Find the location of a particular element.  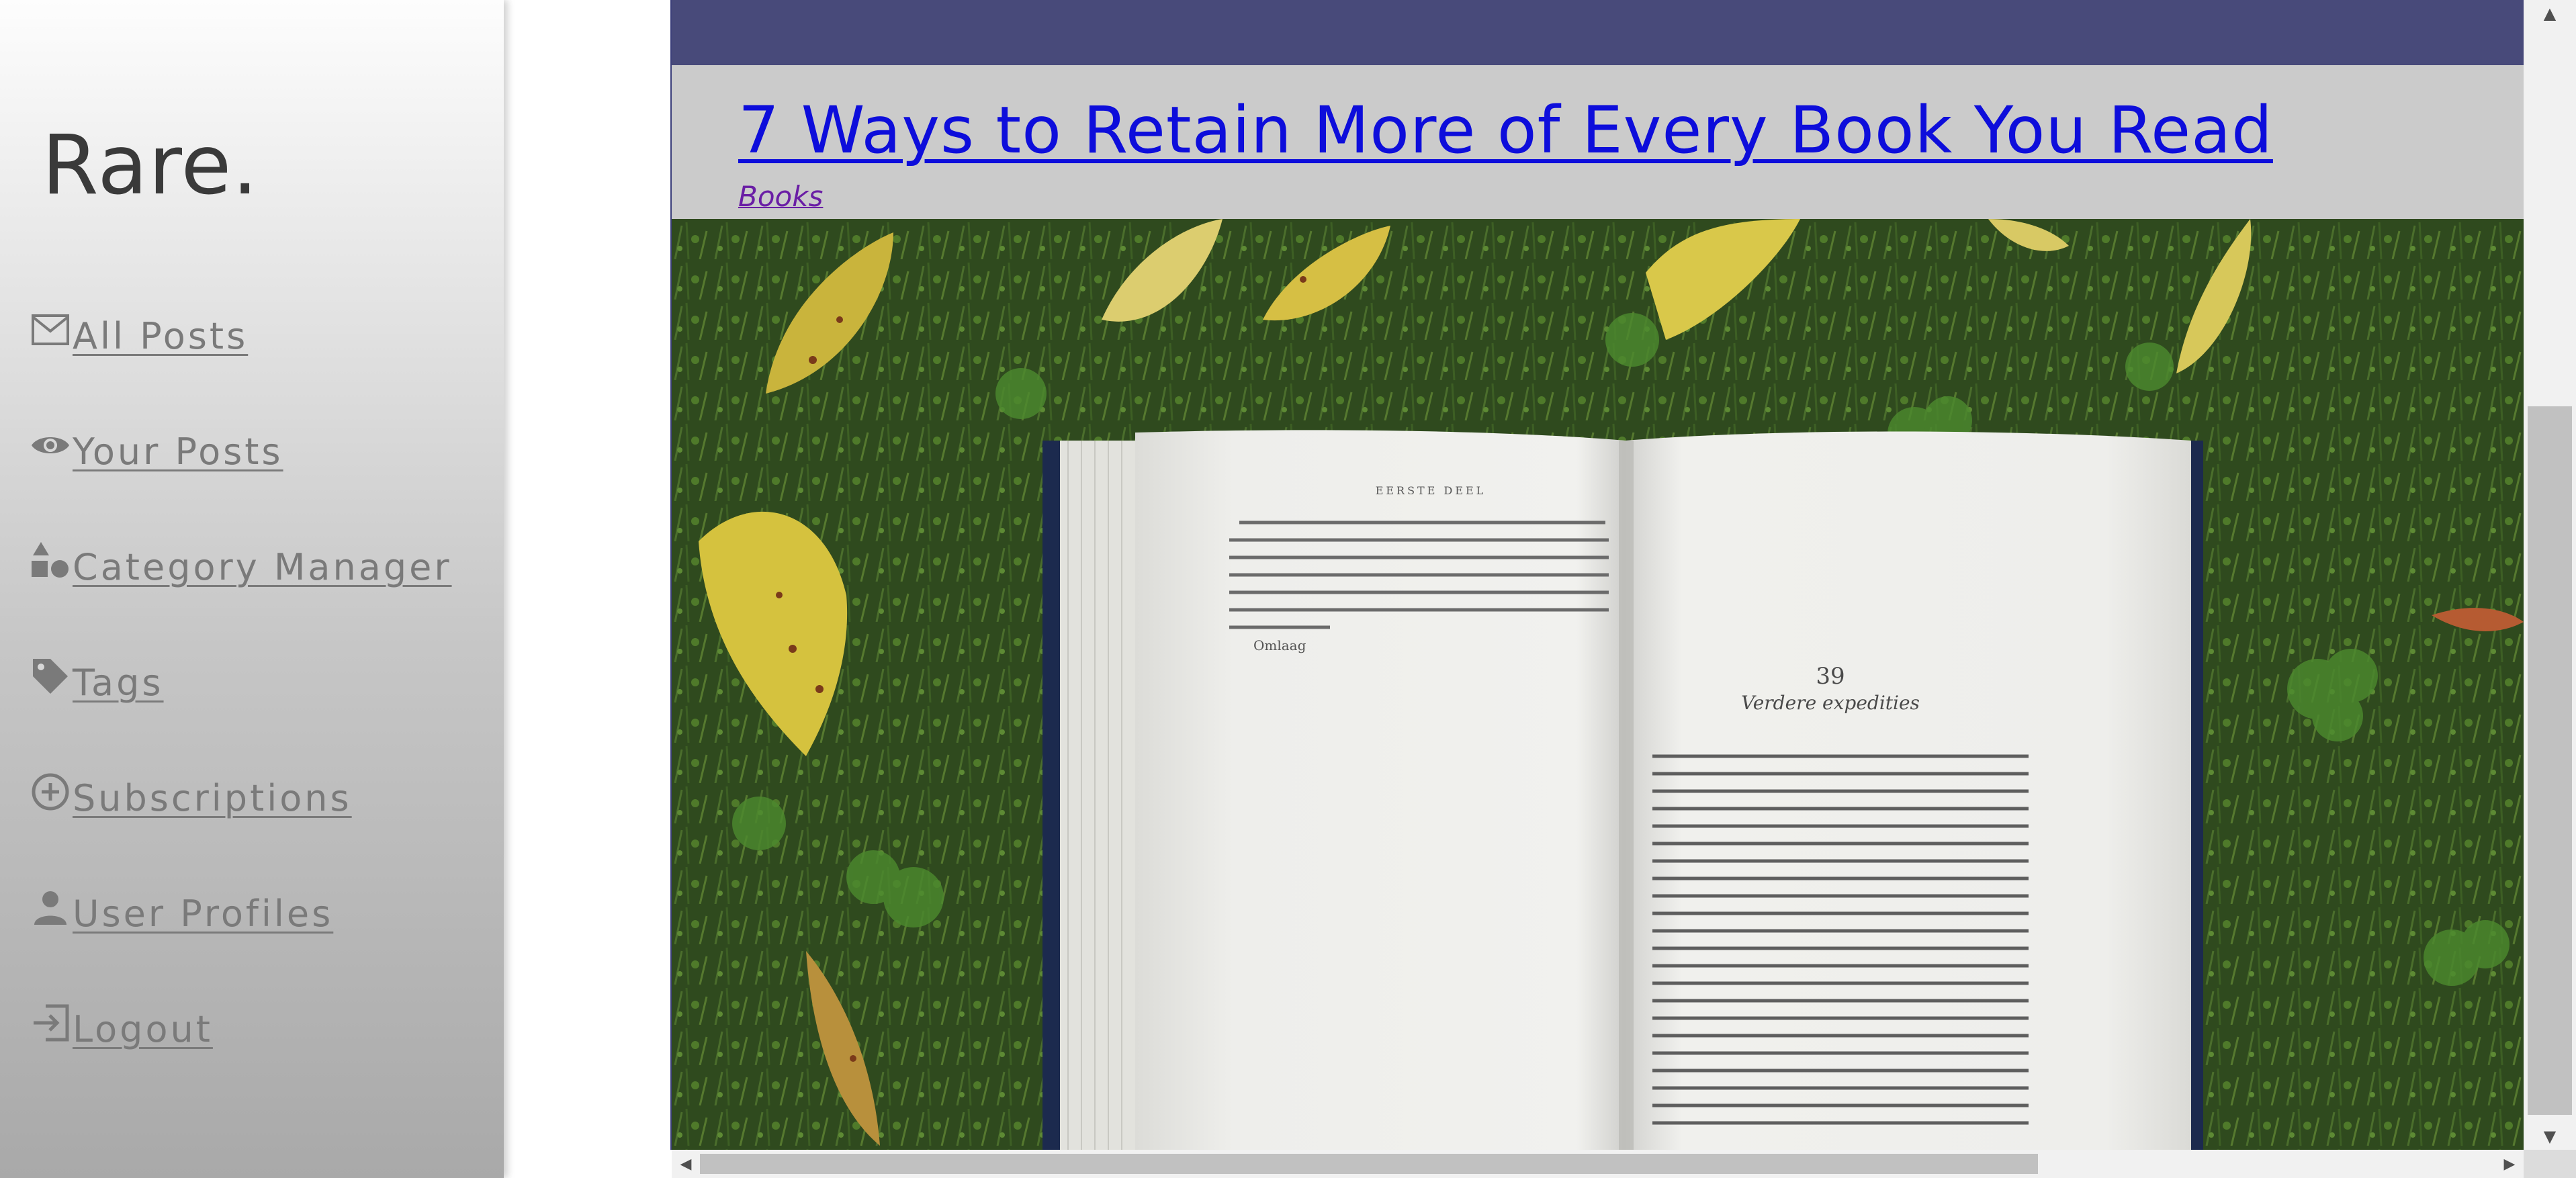

nav-label-user-profiles: User Profiles is located at coordinates (203, 913).